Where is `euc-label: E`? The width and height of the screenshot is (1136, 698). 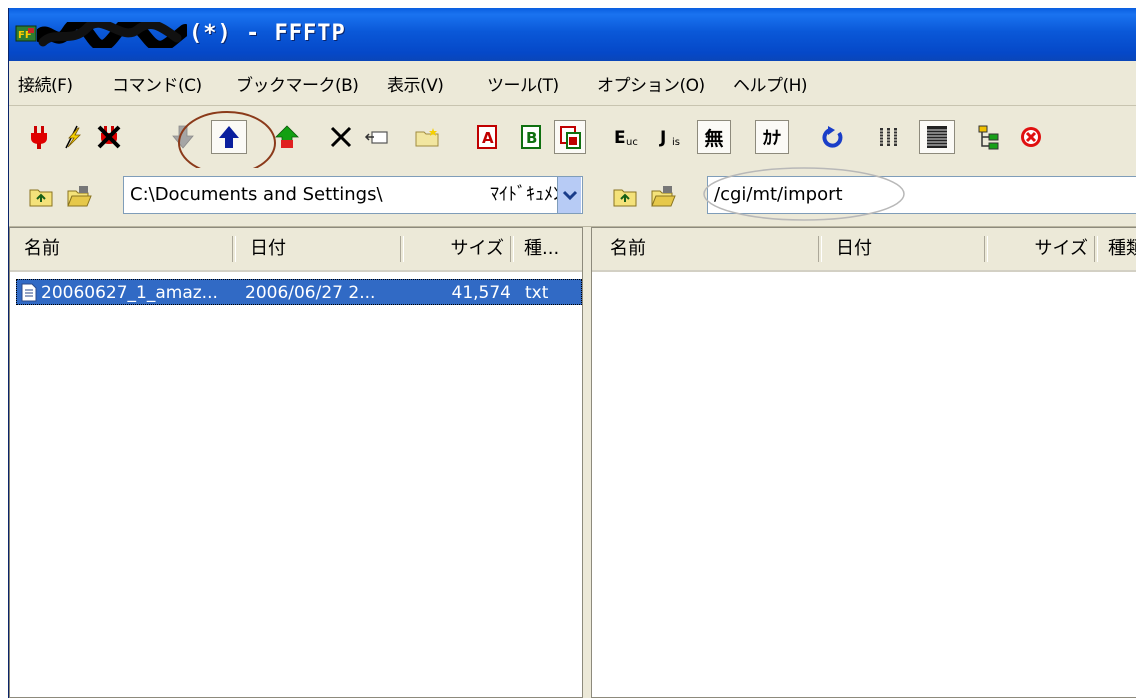
euc-label: E is located at coordinates (620, 138).